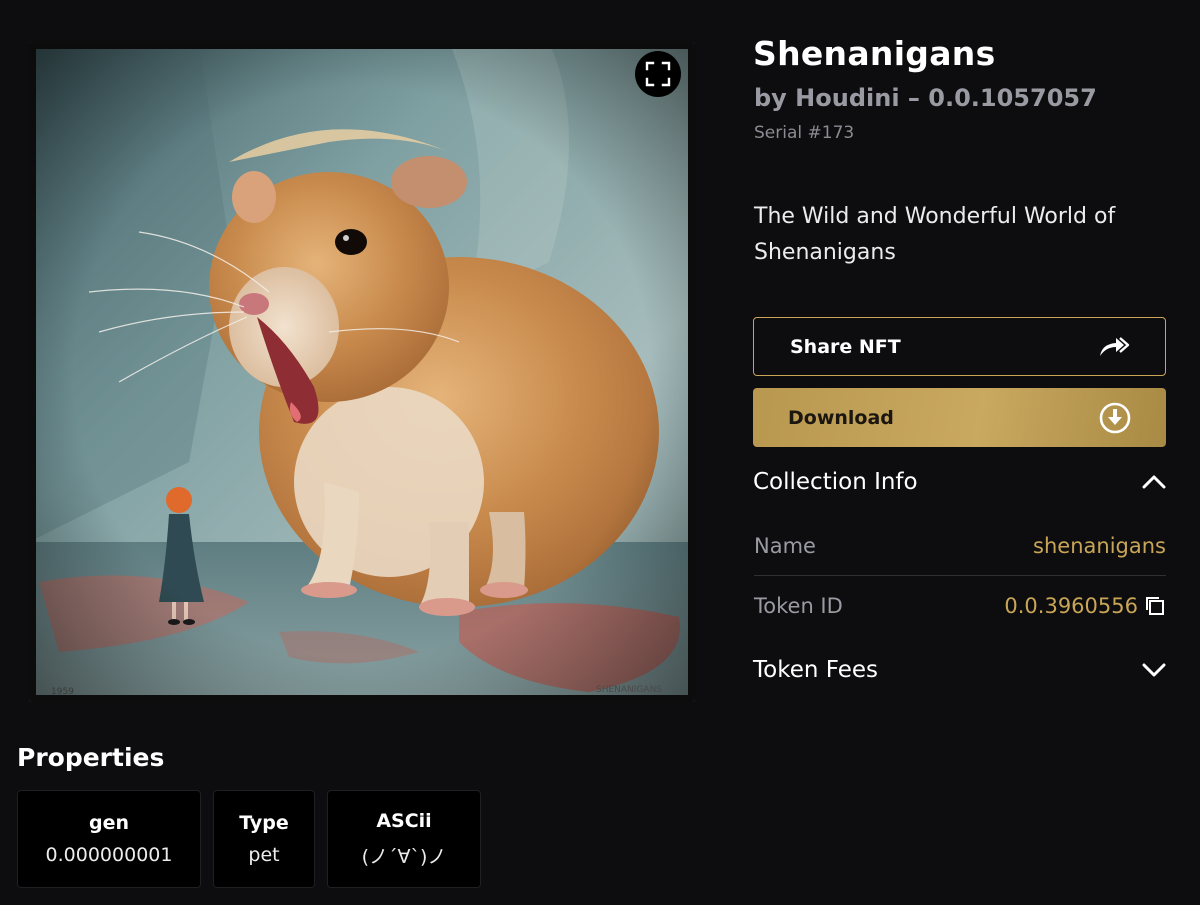 The image size is (1200, 905). I want to click on collection-name-row: Name shenanigans, so click(960, 546).